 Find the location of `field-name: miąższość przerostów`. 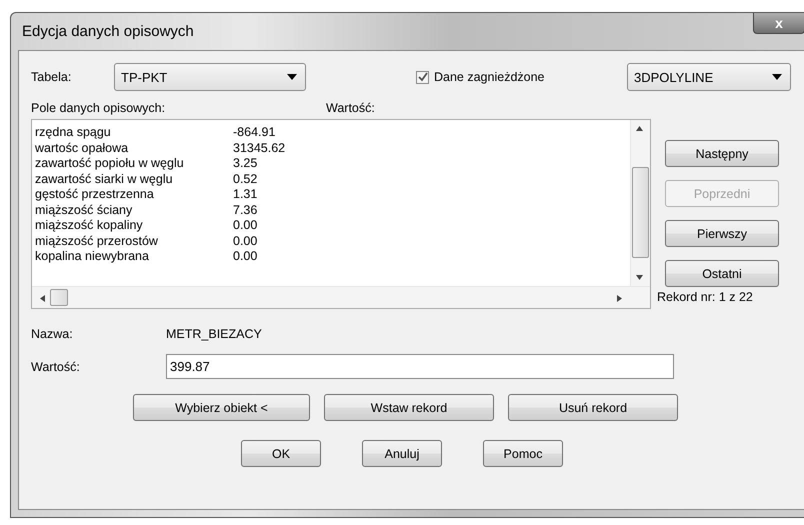

field-name: miąższość przerostów is located at coordinates (97, 241).